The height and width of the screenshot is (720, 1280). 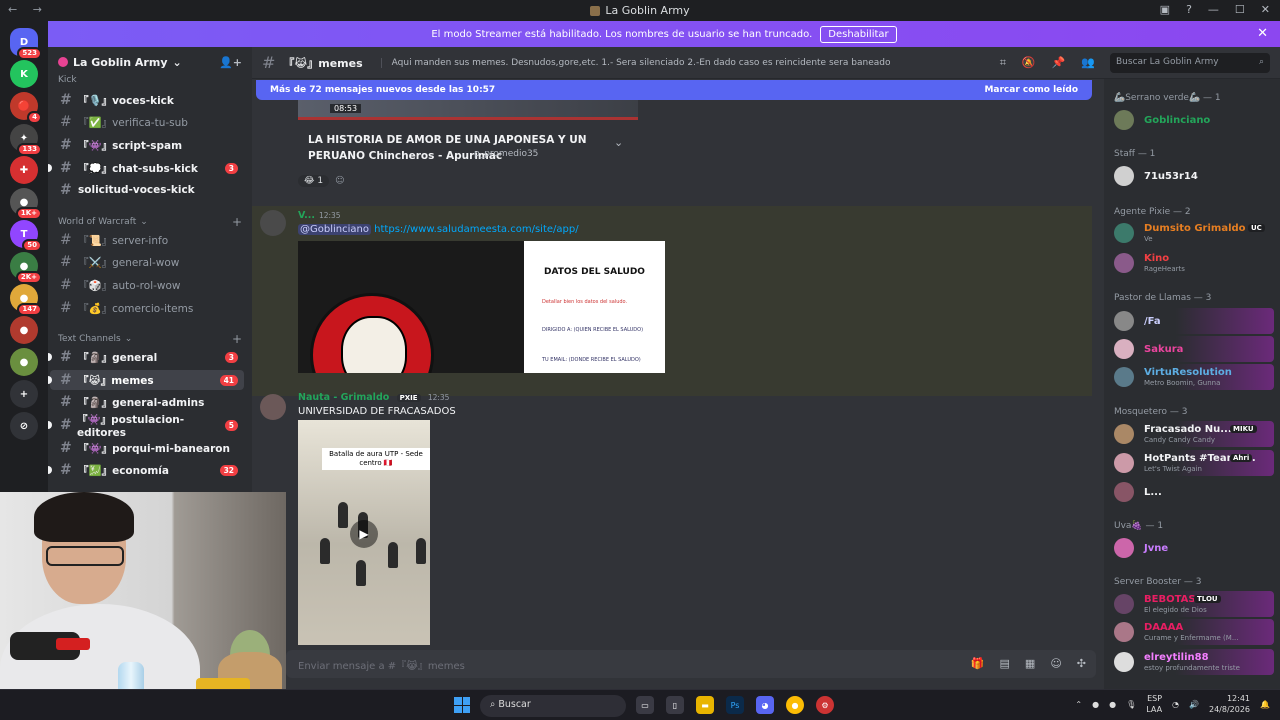 What do you see at coordinates (1131, 704) in the screenshot?
I see `microphone-icon: 🎙` at bounding box center [1131, 704].